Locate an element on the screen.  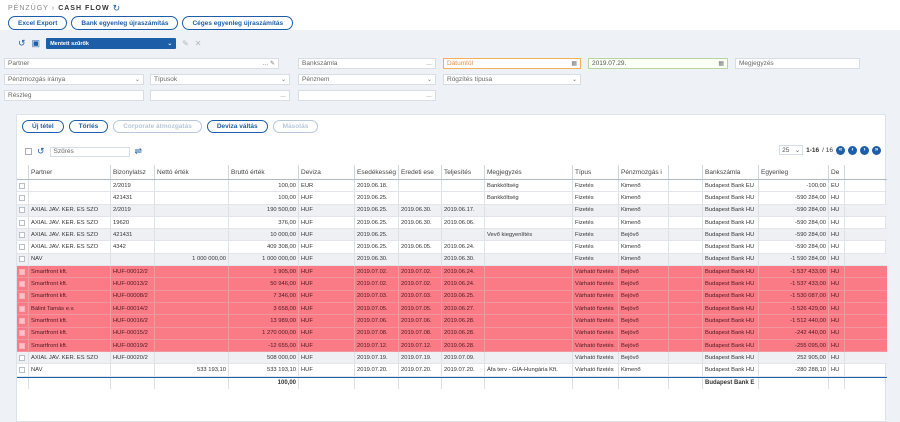
table-cell: 409 308,00 is located at coordinates (264, 247).